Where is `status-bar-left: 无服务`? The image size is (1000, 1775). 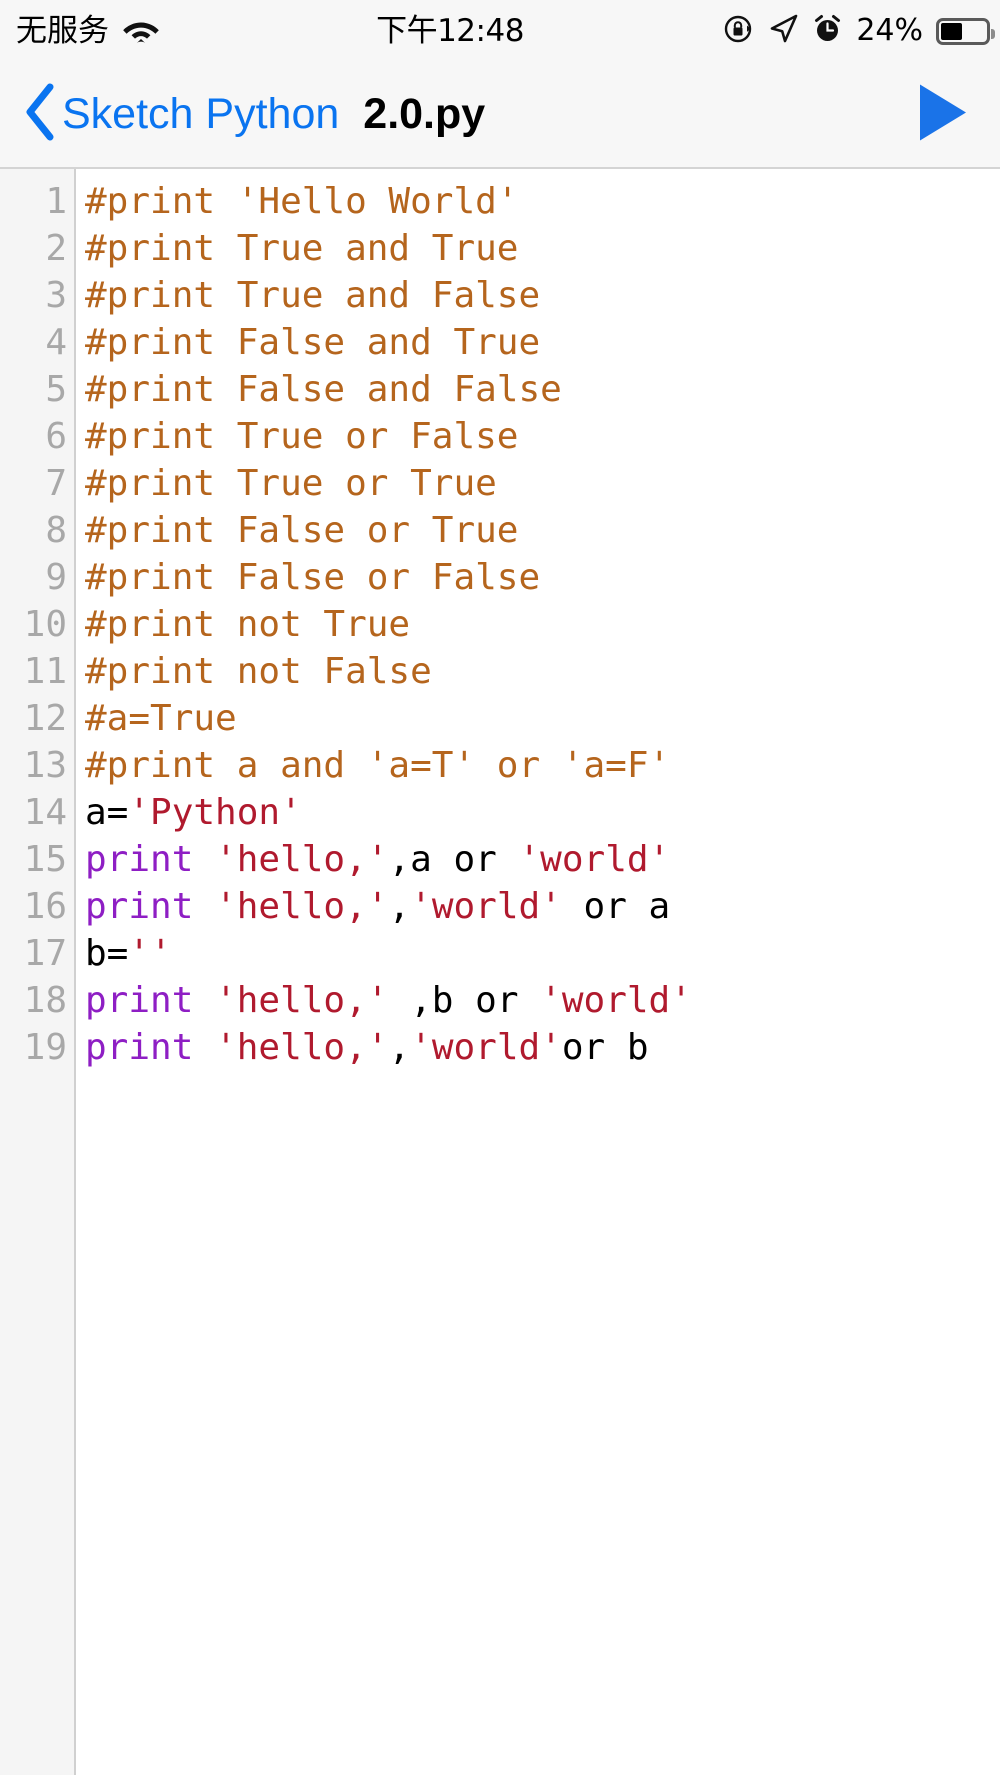
status-bar-left: 无服务 is located at coordinates (88, 31).